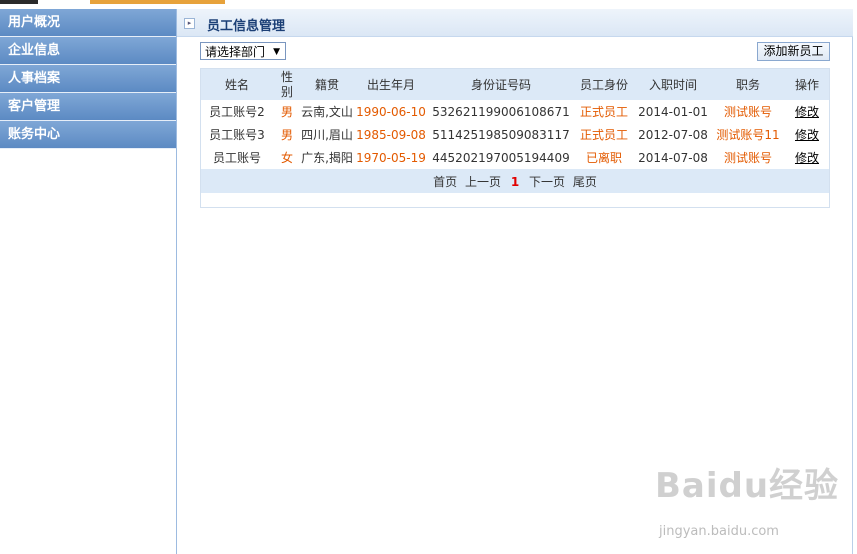  What do you see at coordinates (391, 157) in the screenshot?
I see `cell-birth: 1970-05-19` at bounding box center [391, 157].